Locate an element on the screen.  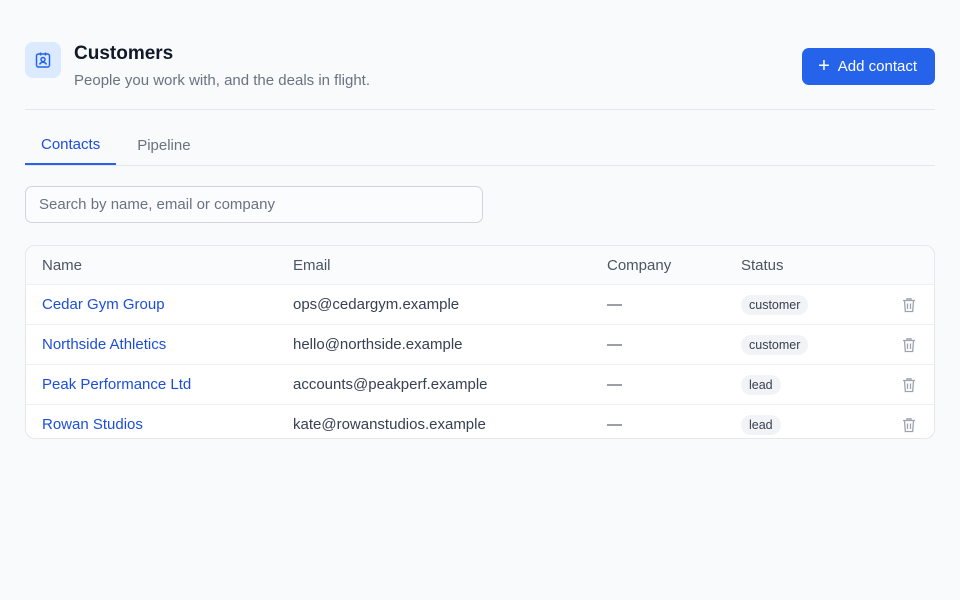
contact-name-link: Cedar Gym Group is located at coordinates (103, 304).